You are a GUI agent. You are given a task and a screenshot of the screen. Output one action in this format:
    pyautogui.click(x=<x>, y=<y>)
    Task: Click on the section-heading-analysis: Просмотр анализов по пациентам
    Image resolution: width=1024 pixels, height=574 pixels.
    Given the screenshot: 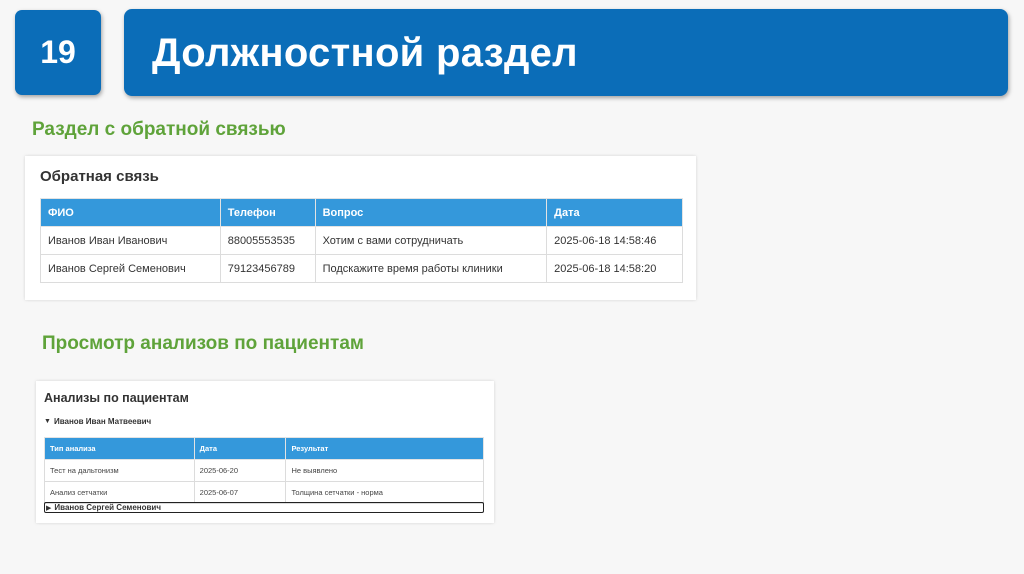 What is the action you would take?
    pyautogui.click(x=203, y=343)
    